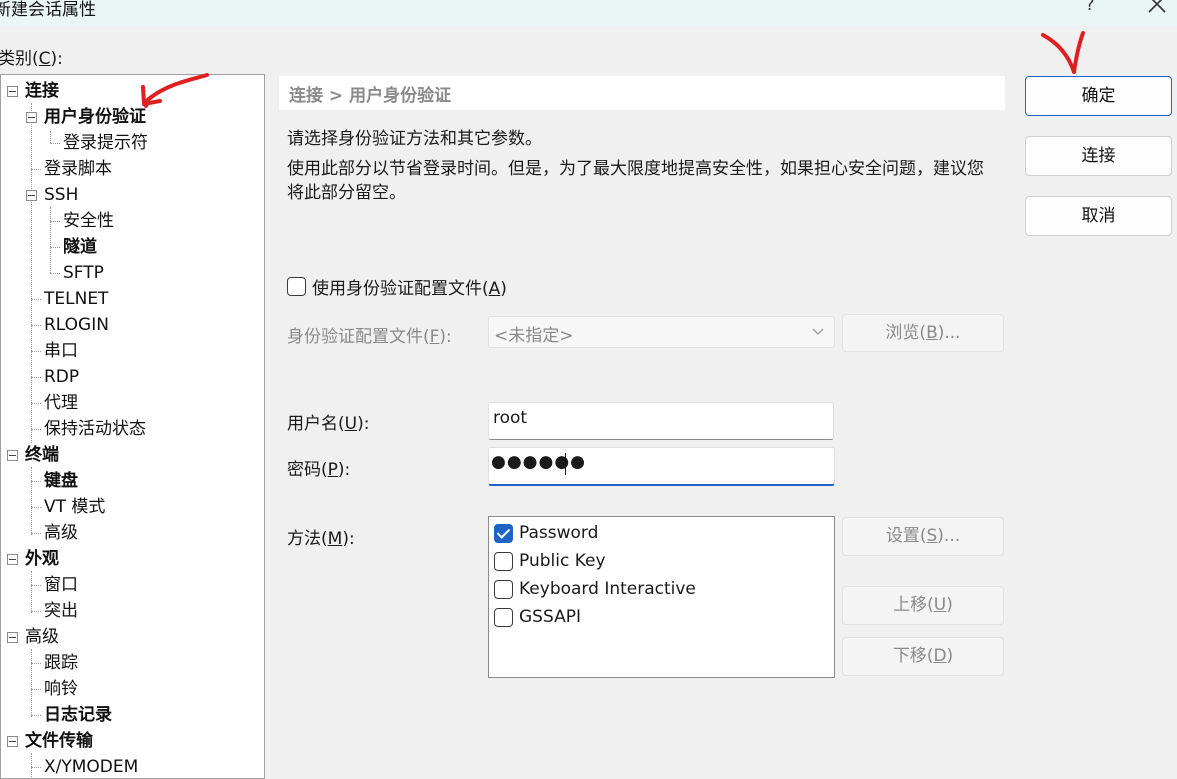  I want to click on move-down-label: 下移, so click(909, 656).